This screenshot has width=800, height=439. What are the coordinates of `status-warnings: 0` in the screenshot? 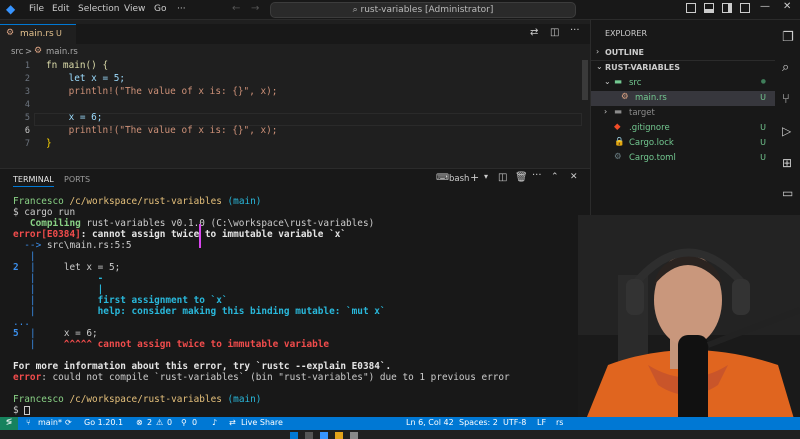 It's located at (169, 422).